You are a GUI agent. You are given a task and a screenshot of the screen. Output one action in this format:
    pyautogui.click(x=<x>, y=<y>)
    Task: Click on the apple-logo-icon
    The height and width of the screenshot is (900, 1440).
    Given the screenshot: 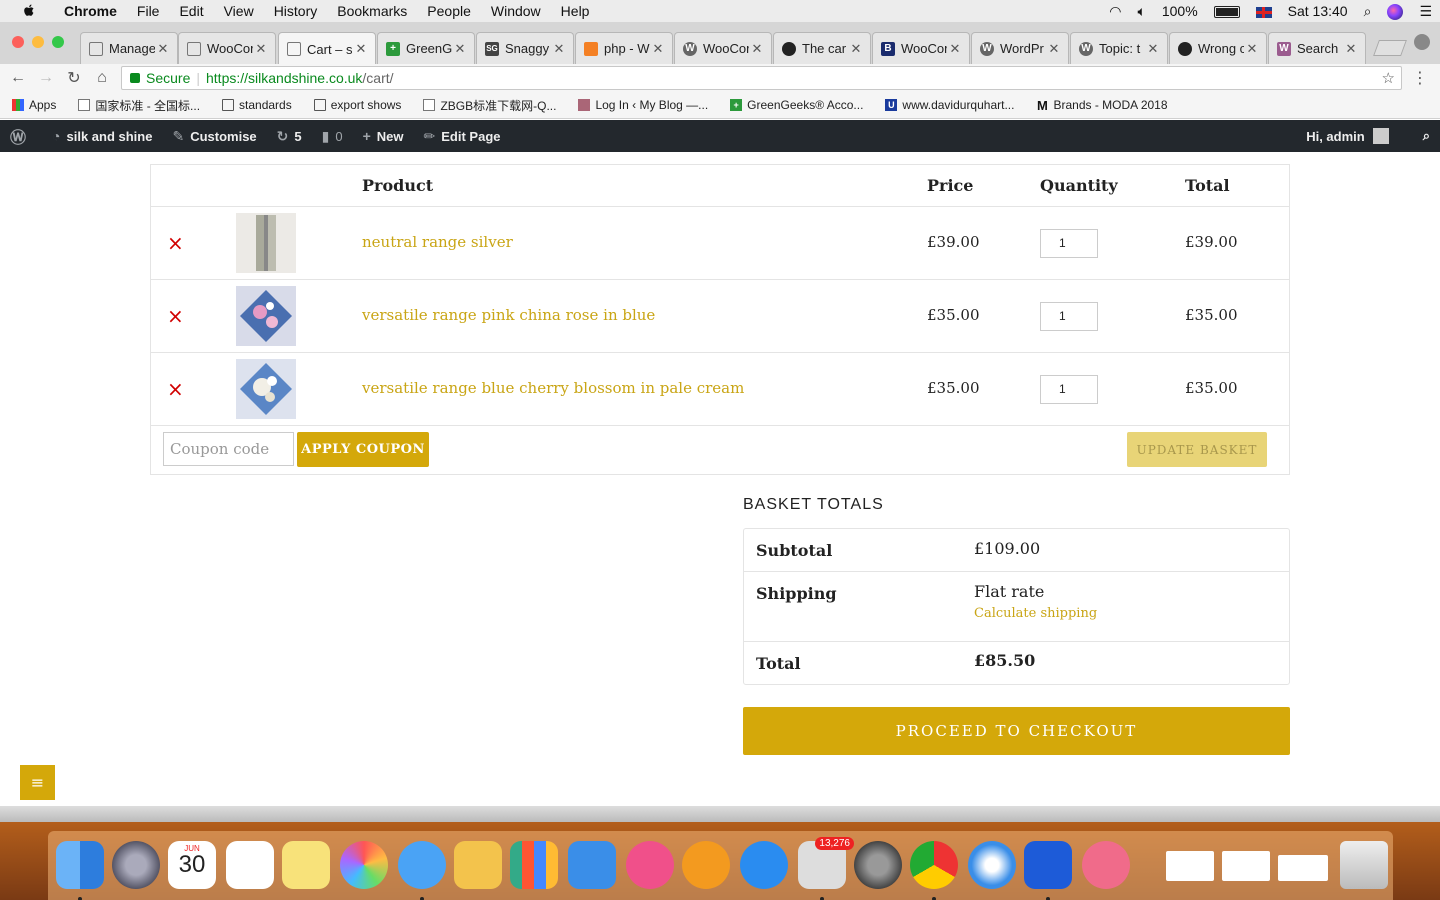 What is the action you would take?
    pyautogui.click(x=29, y=11)
    